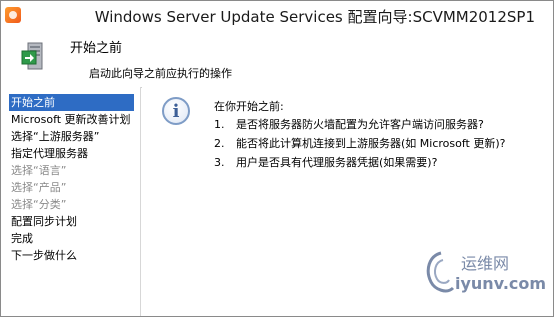 The width and height of the screenshot is (554, 317). What do you see at coordinates (71, 102) in the screenshot?
I see `nav-item-before-you-begin: 开始之前` at bounding box center [71, 102].